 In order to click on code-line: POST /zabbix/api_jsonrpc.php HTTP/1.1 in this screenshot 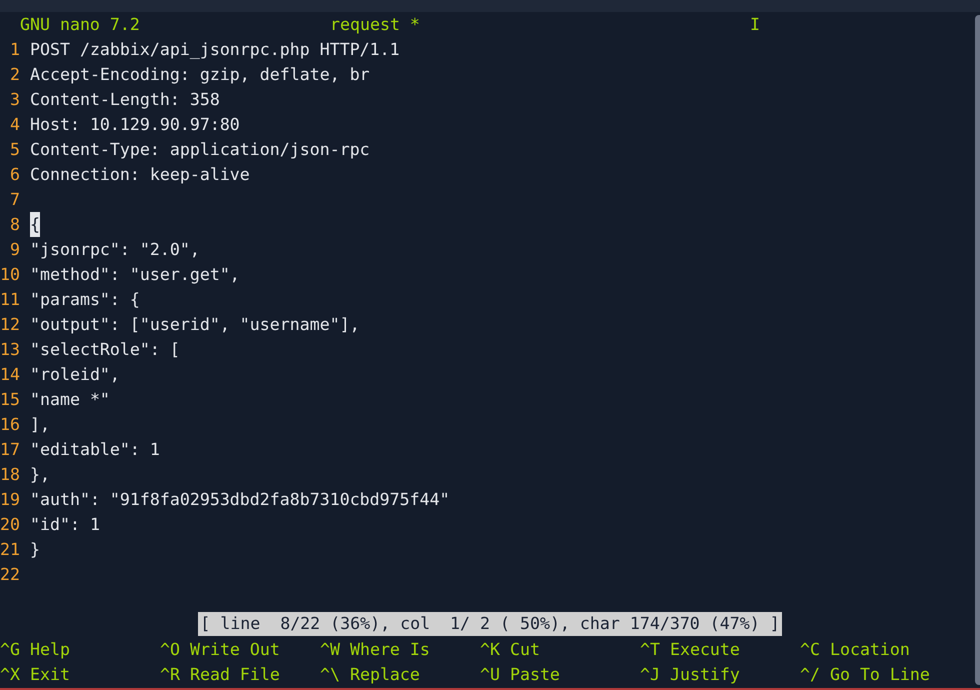, I will do `click(215, 50)`.